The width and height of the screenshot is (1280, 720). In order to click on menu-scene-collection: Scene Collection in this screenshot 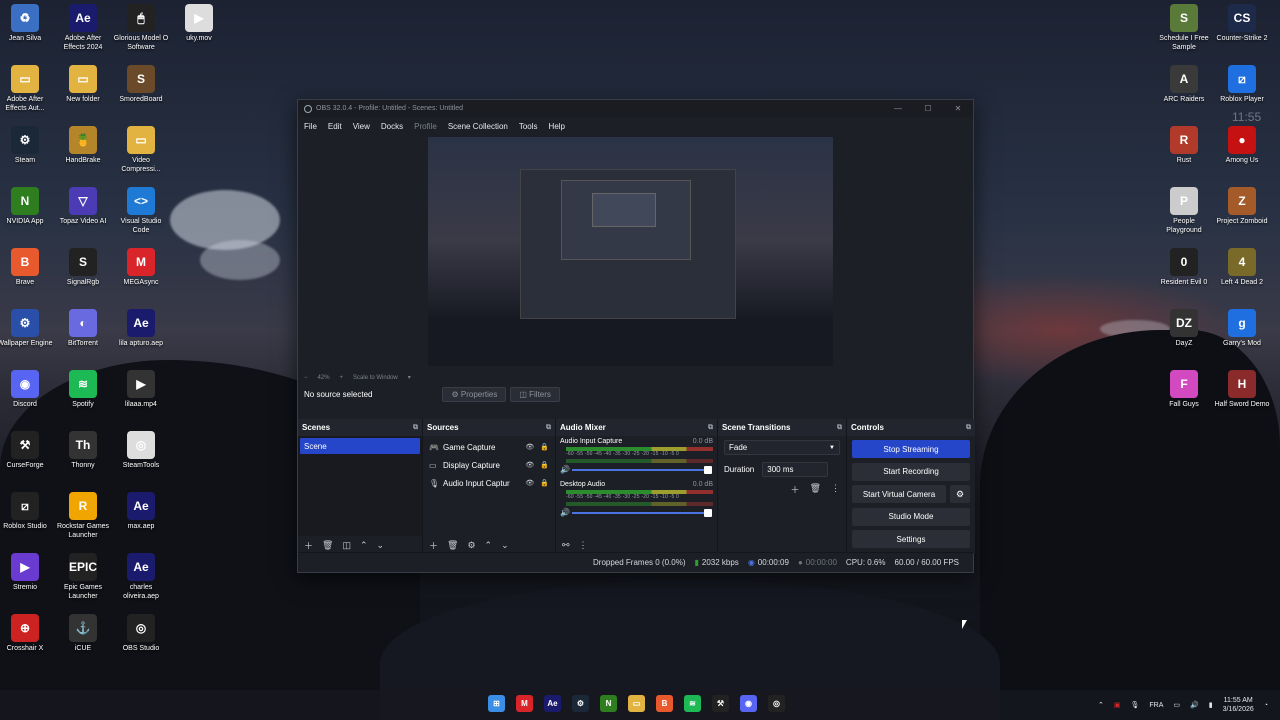, I will do `click(478, 126)`.